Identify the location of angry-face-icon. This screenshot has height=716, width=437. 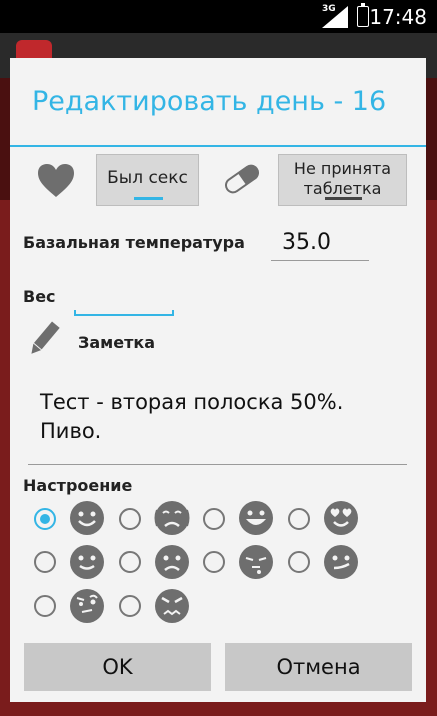
(172, 606).